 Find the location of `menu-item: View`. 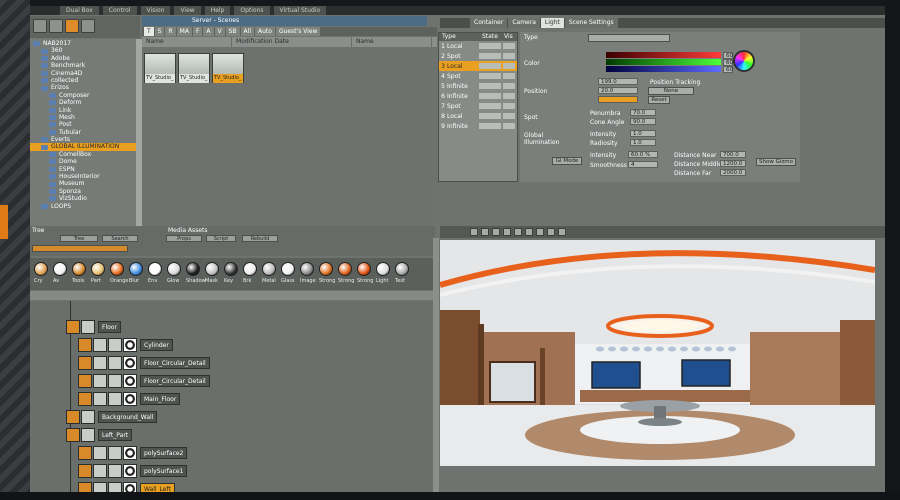

menu-item: View is located at coordinates (187, 10).